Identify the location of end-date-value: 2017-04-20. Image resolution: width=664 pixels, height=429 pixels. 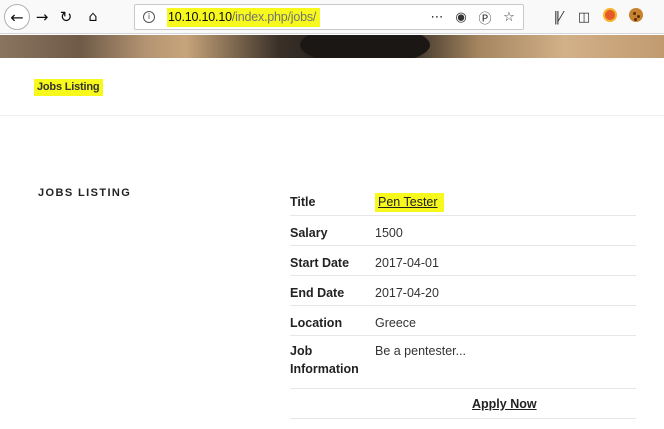
(407, 293).